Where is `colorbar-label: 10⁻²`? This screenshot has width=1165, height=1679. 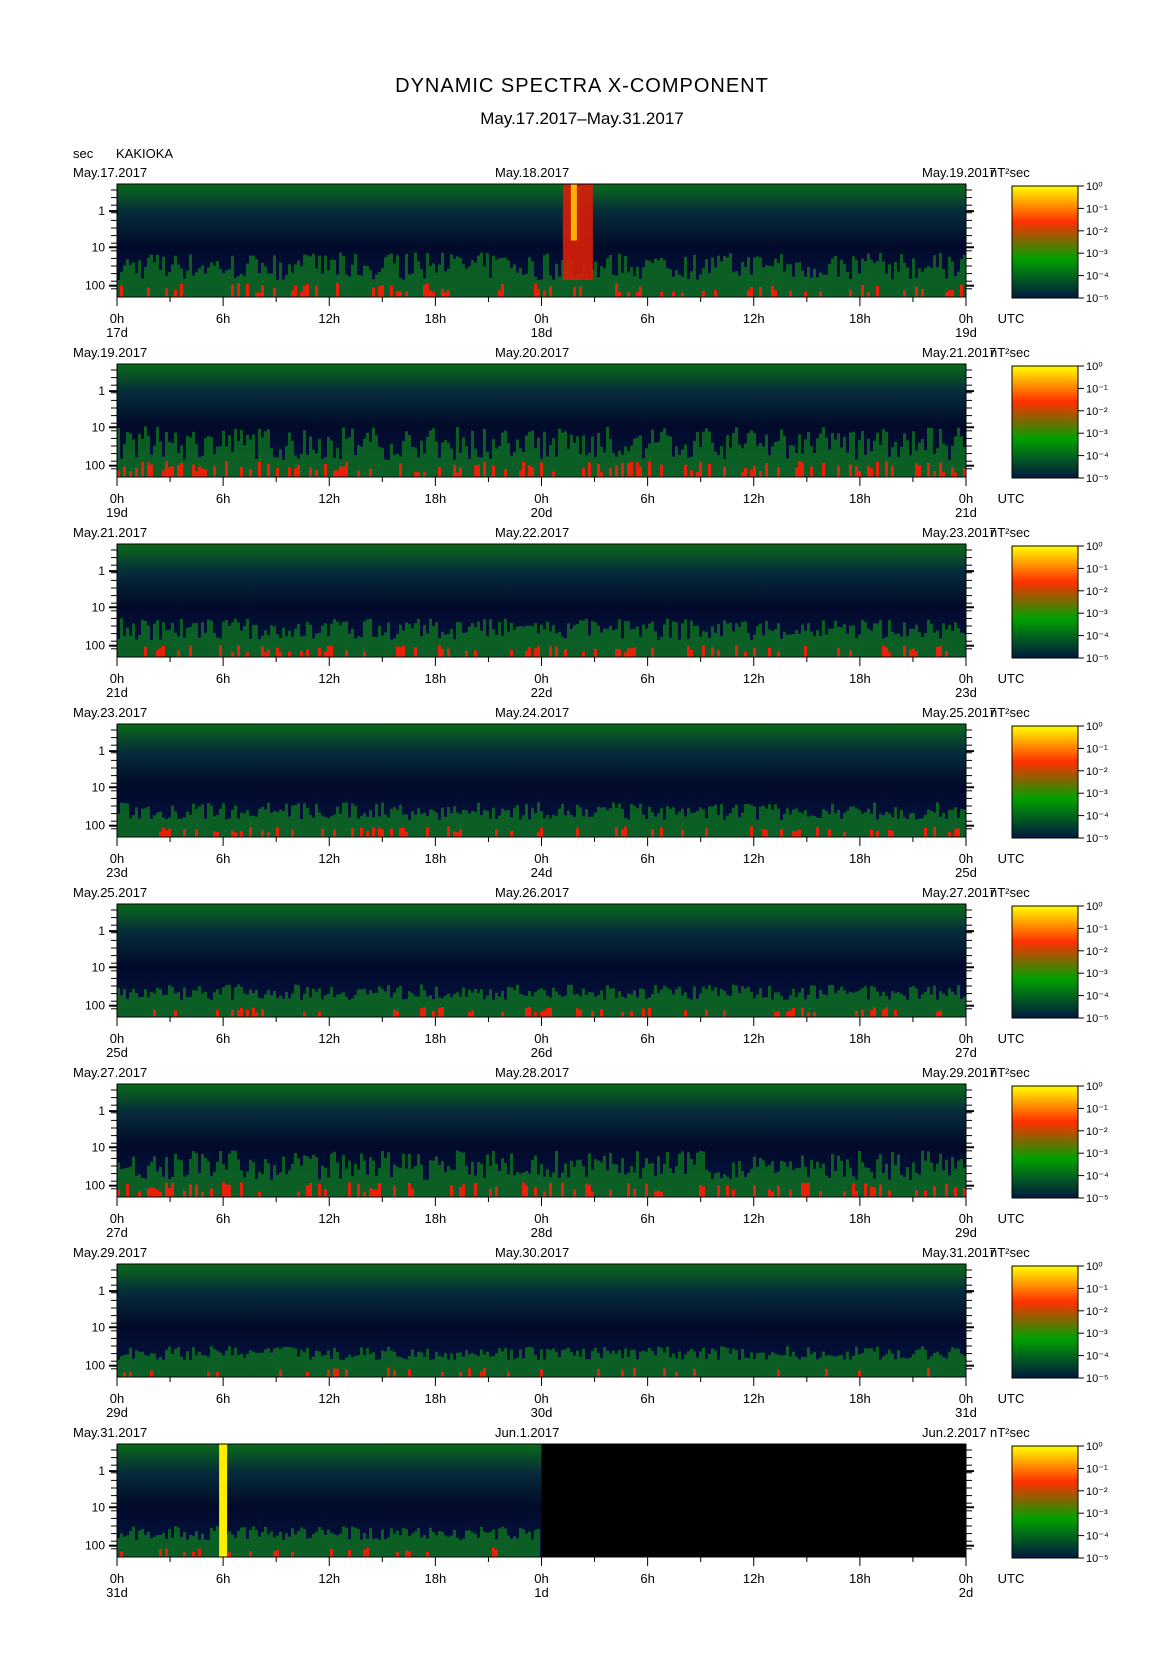 colorbar-label: 10⁻² is located at coordinates (1097, 232).